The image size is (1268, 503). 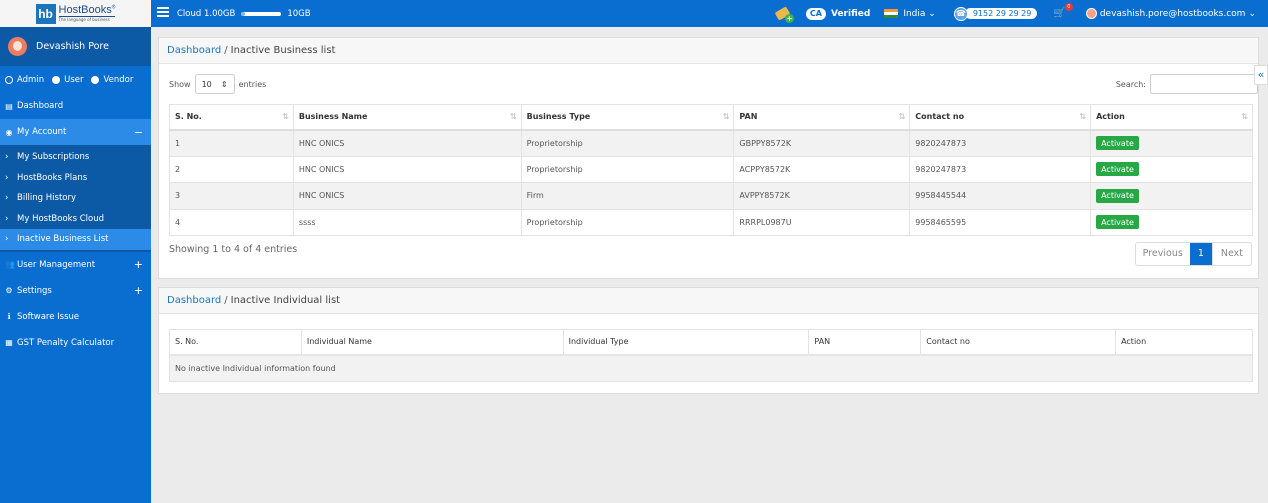 I want to click on calculator-icon: ▦, so click(x=9, y=342).